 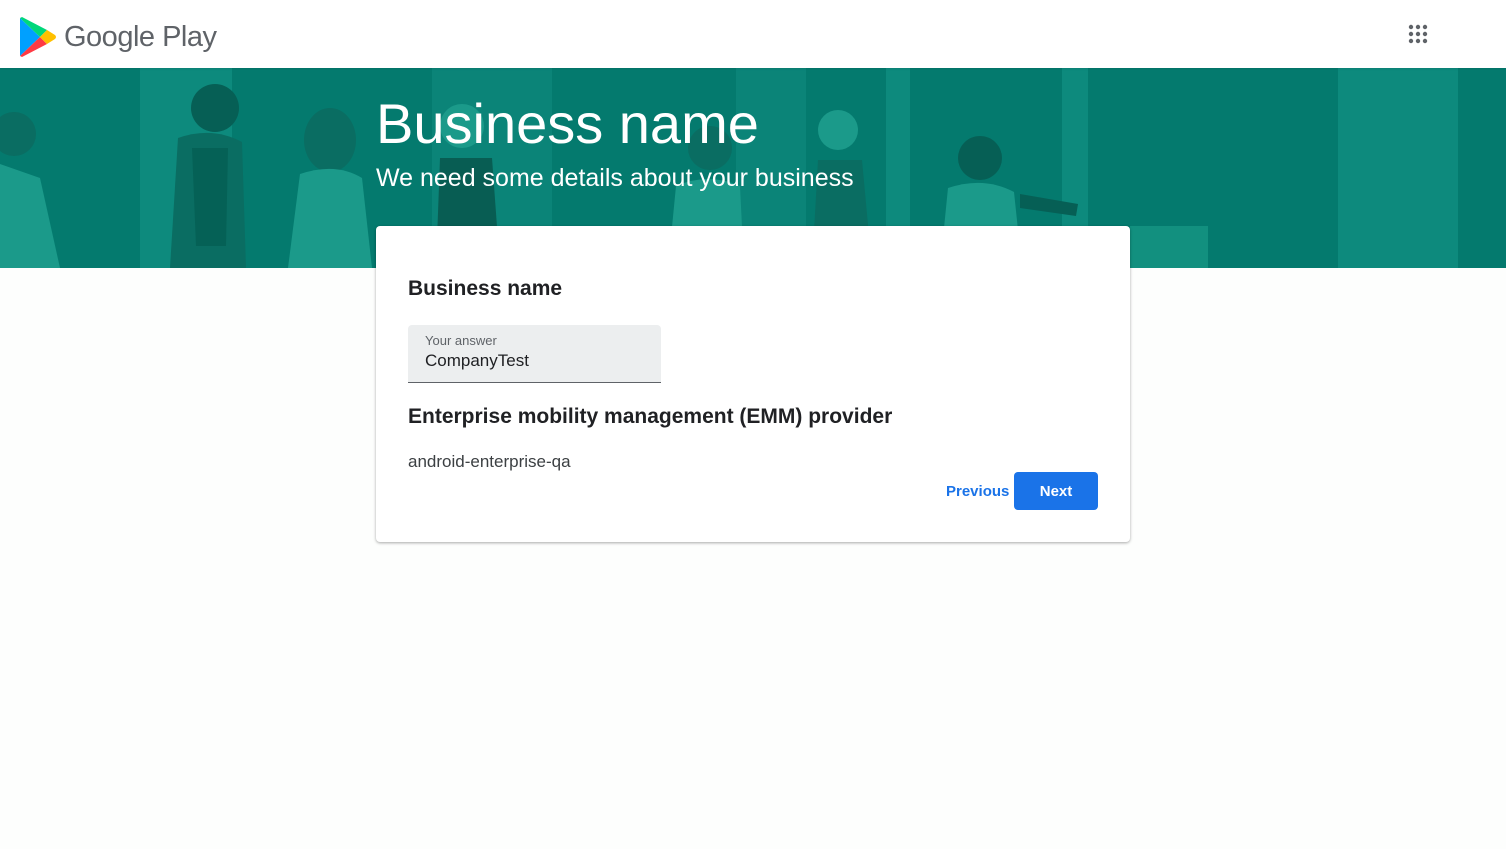 I want to click on business-name-field: Your answer, so click(x=534, y=354).